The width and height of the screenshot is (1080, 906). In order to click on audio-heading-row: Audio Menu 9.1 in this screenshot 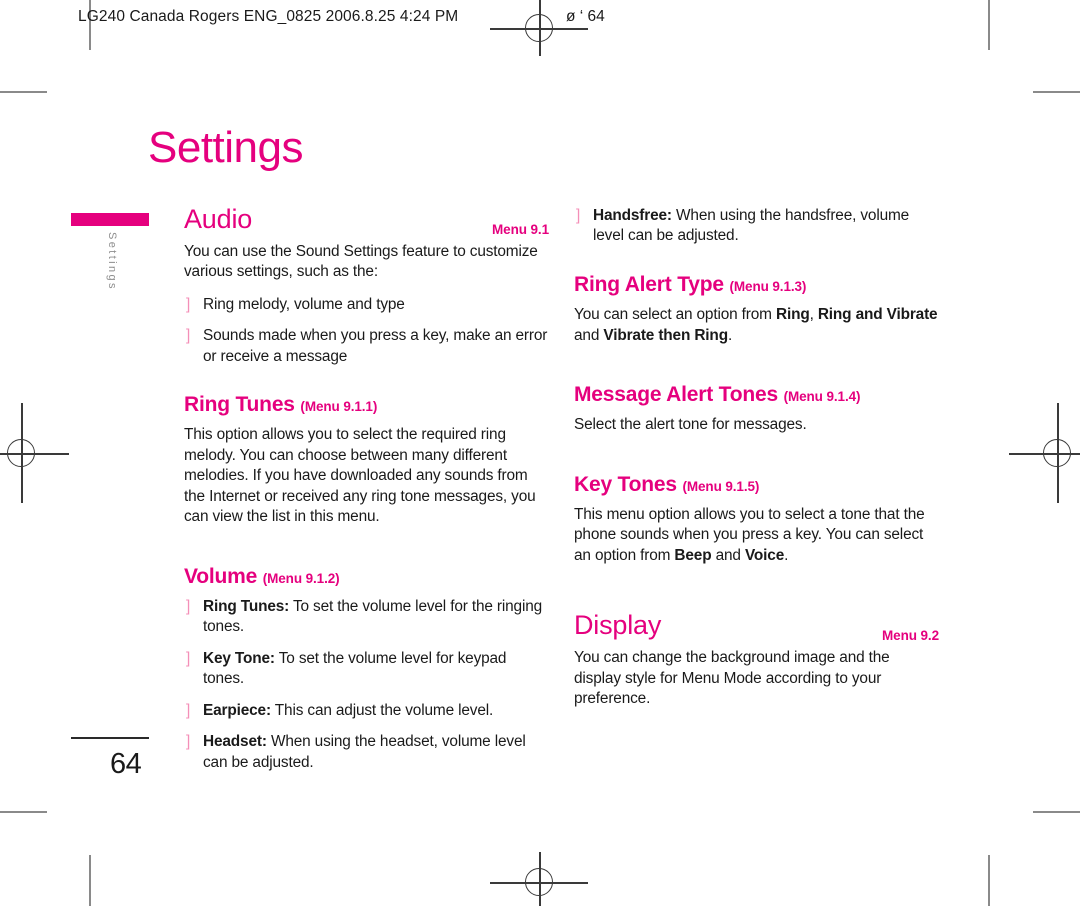, I will do `click(366, 223)`.